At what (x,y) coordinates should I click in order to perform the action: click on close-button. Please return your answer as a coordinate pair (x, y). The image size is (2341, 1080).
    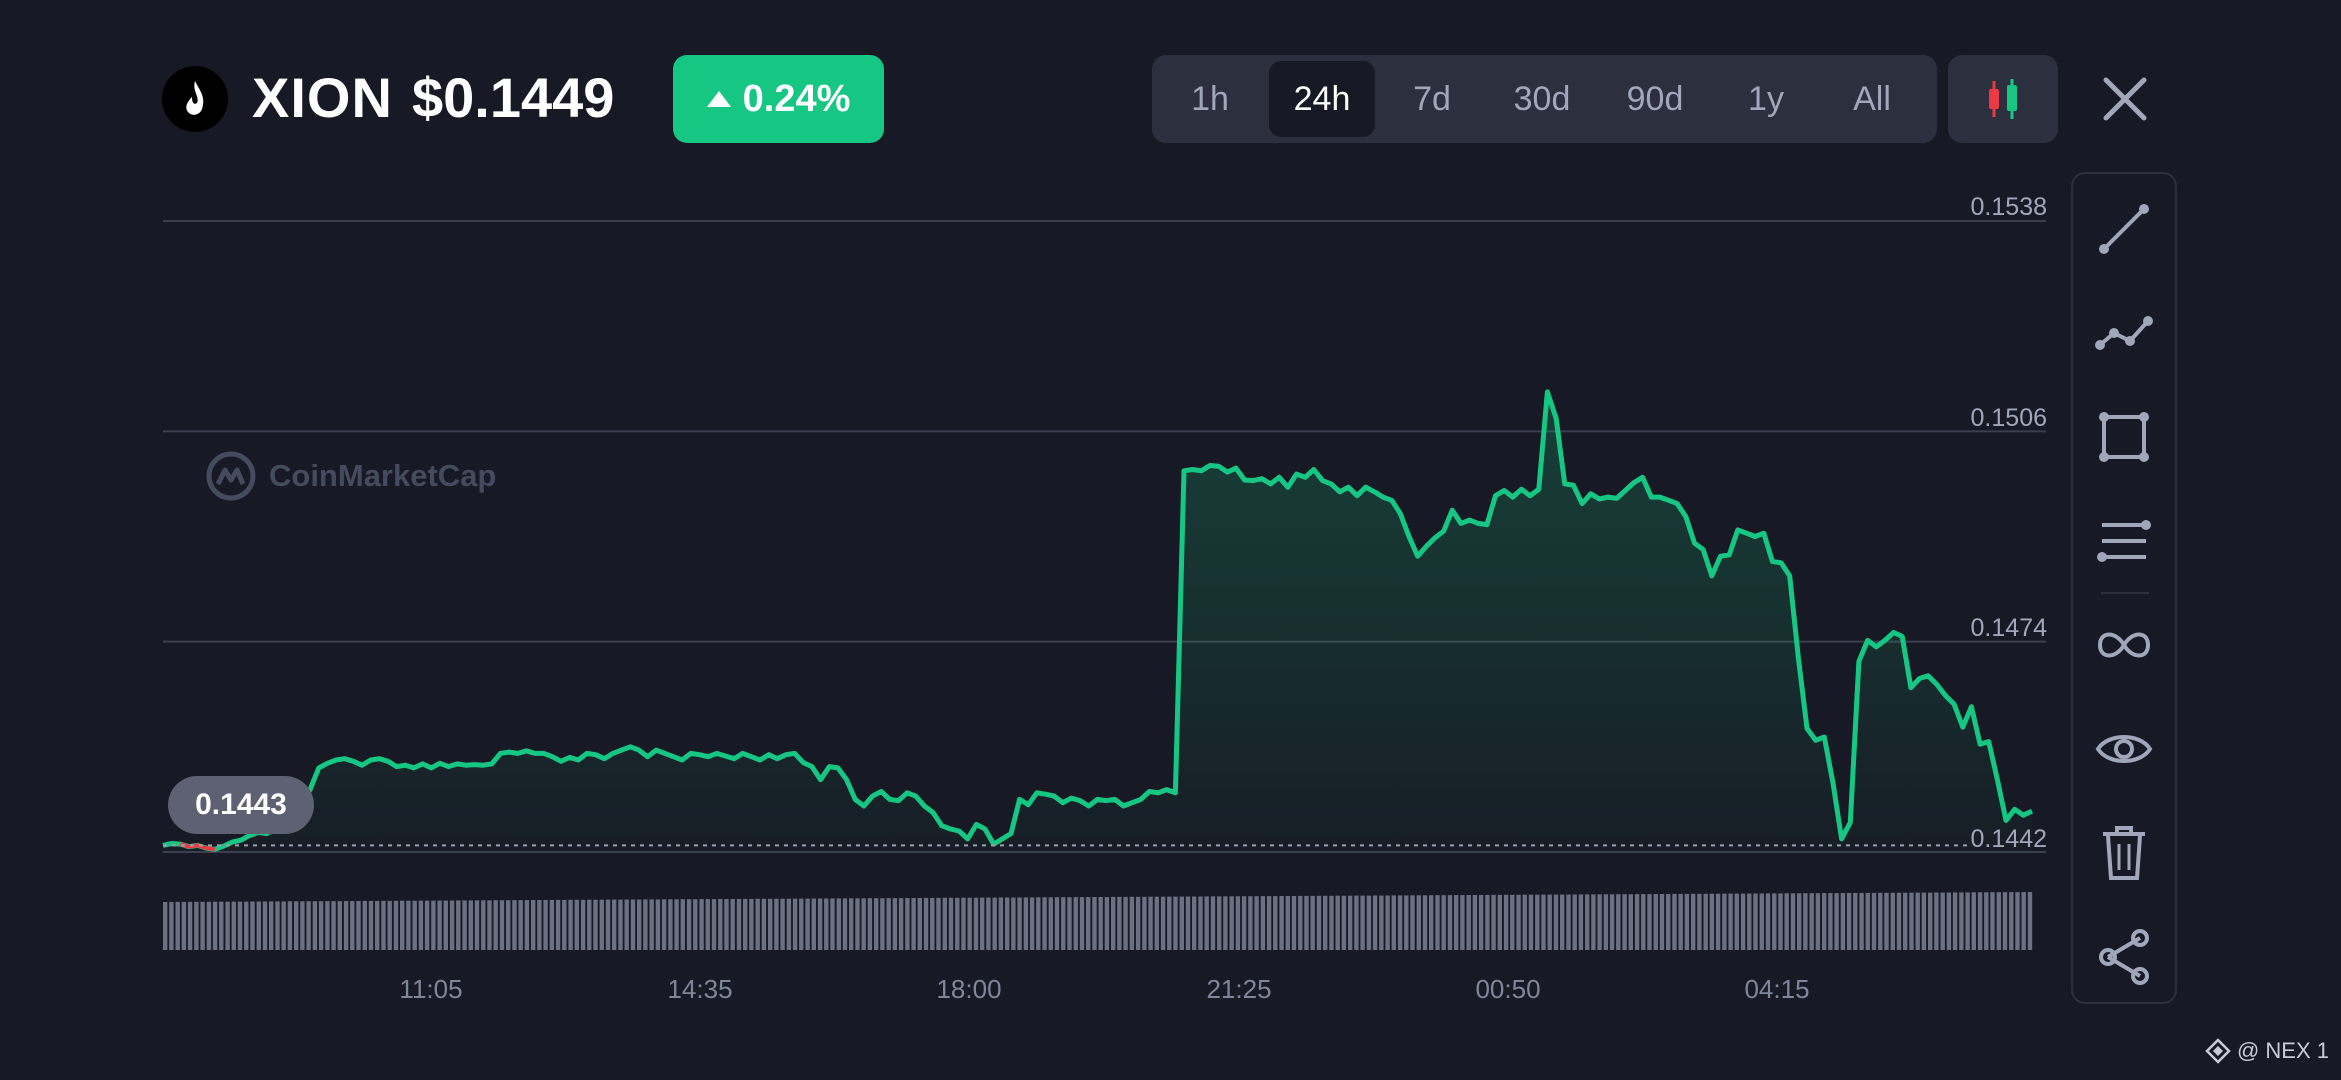
    Looking at the image, I should click on (2125, 99).